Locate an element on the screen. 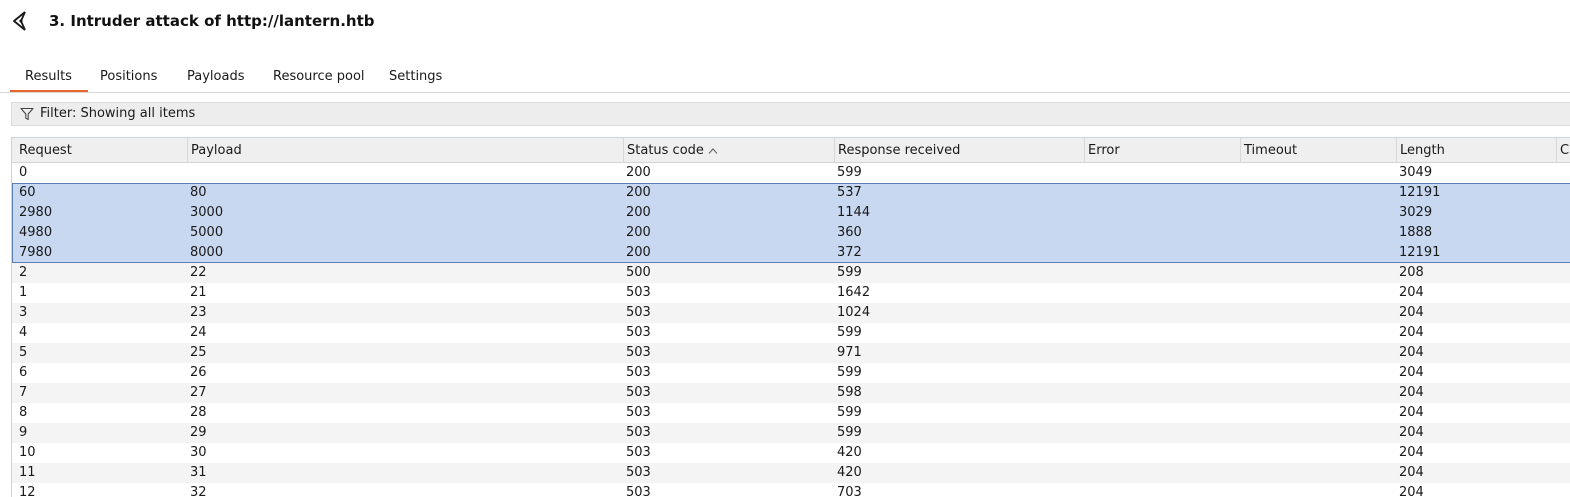  cell-response-received: 598 is located at coordinates (849, 392).